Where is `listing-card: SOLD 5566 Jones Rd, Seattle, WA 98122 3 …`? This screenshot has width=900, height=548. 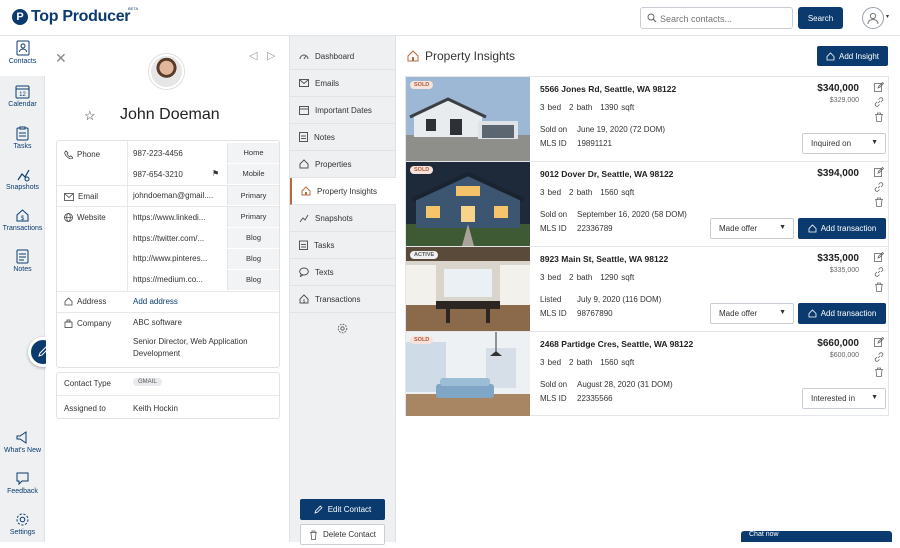
listing-card: SOLD 5566 Jones Rd, Seattle, WA 98122 3 … is located at coordinates (647, 119).